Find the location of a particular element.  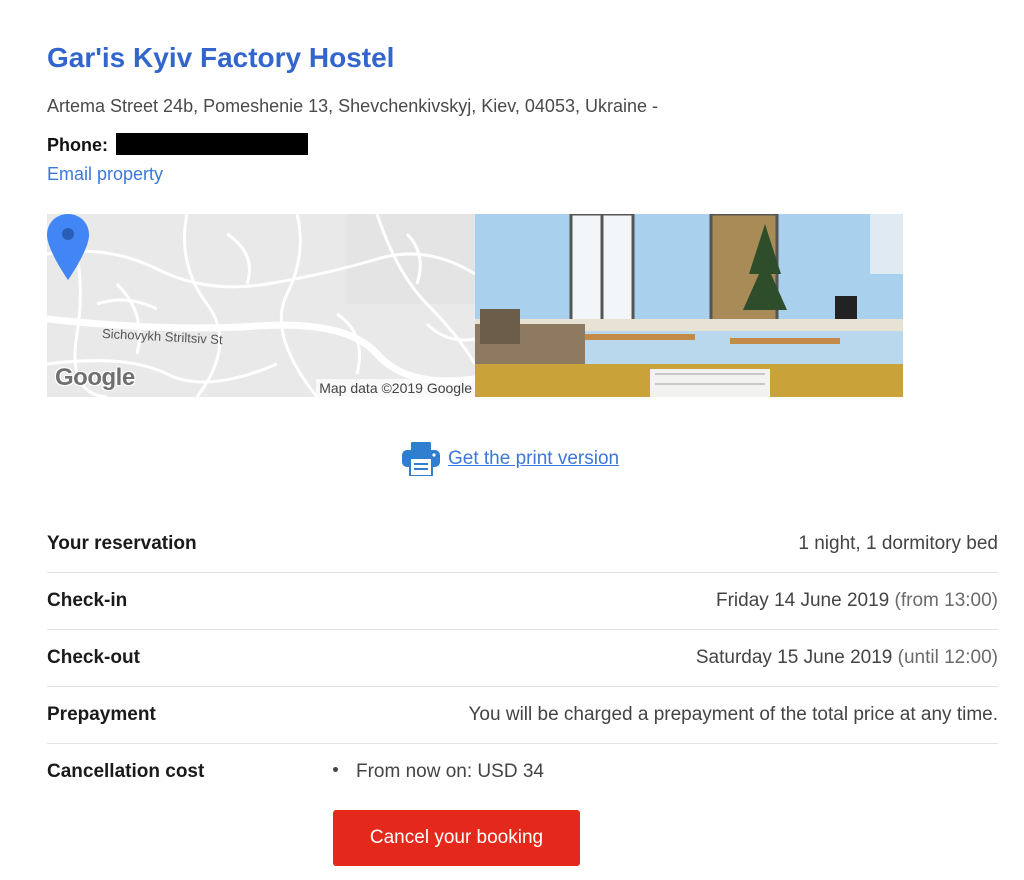

row-value: Friday 14 June 2019 (from 13:00) is located at coordinates (857, 601).